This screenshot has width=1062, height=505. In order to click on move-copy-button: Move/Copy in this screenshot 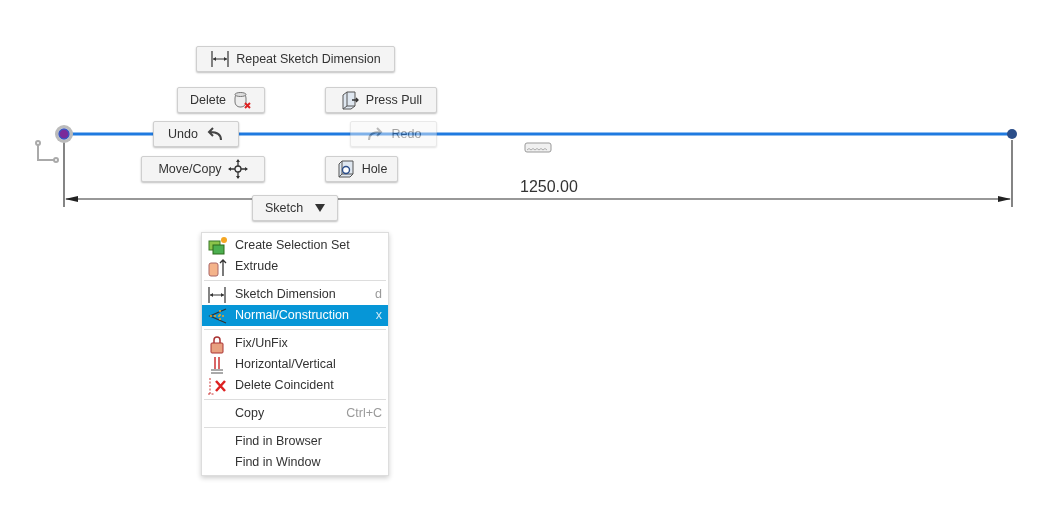, I will do `click(203, 169)`.